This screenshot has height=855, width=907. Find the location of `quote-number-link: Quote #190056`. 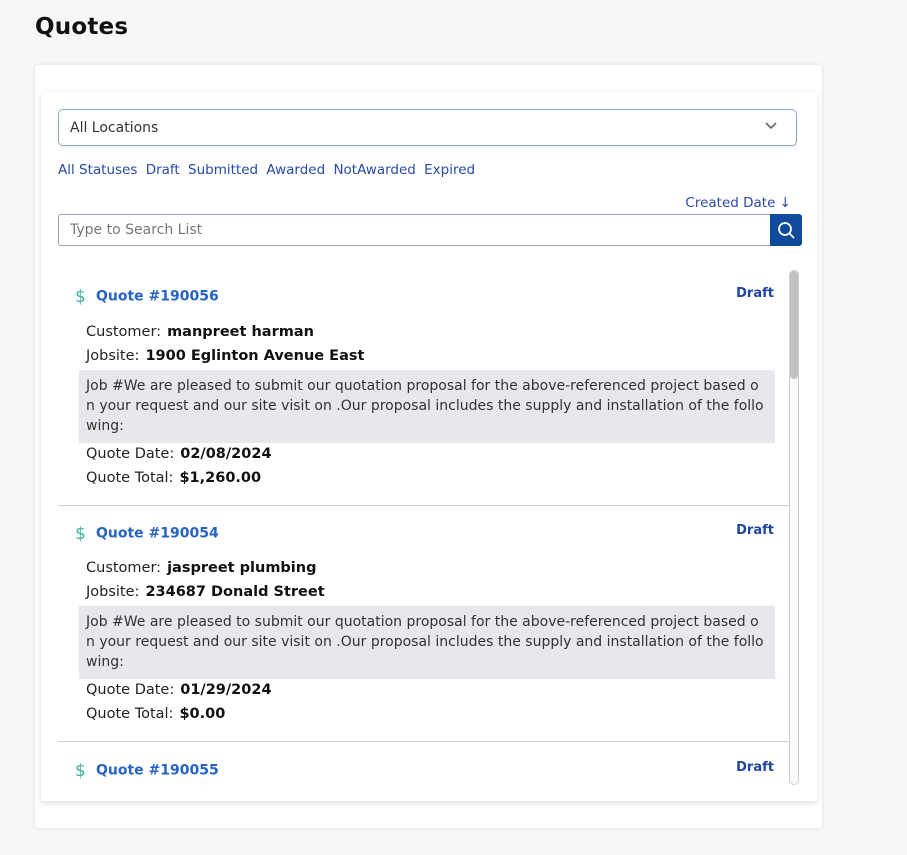

quote-number-link: Quote #190056 is located at coordinates (157, 297).